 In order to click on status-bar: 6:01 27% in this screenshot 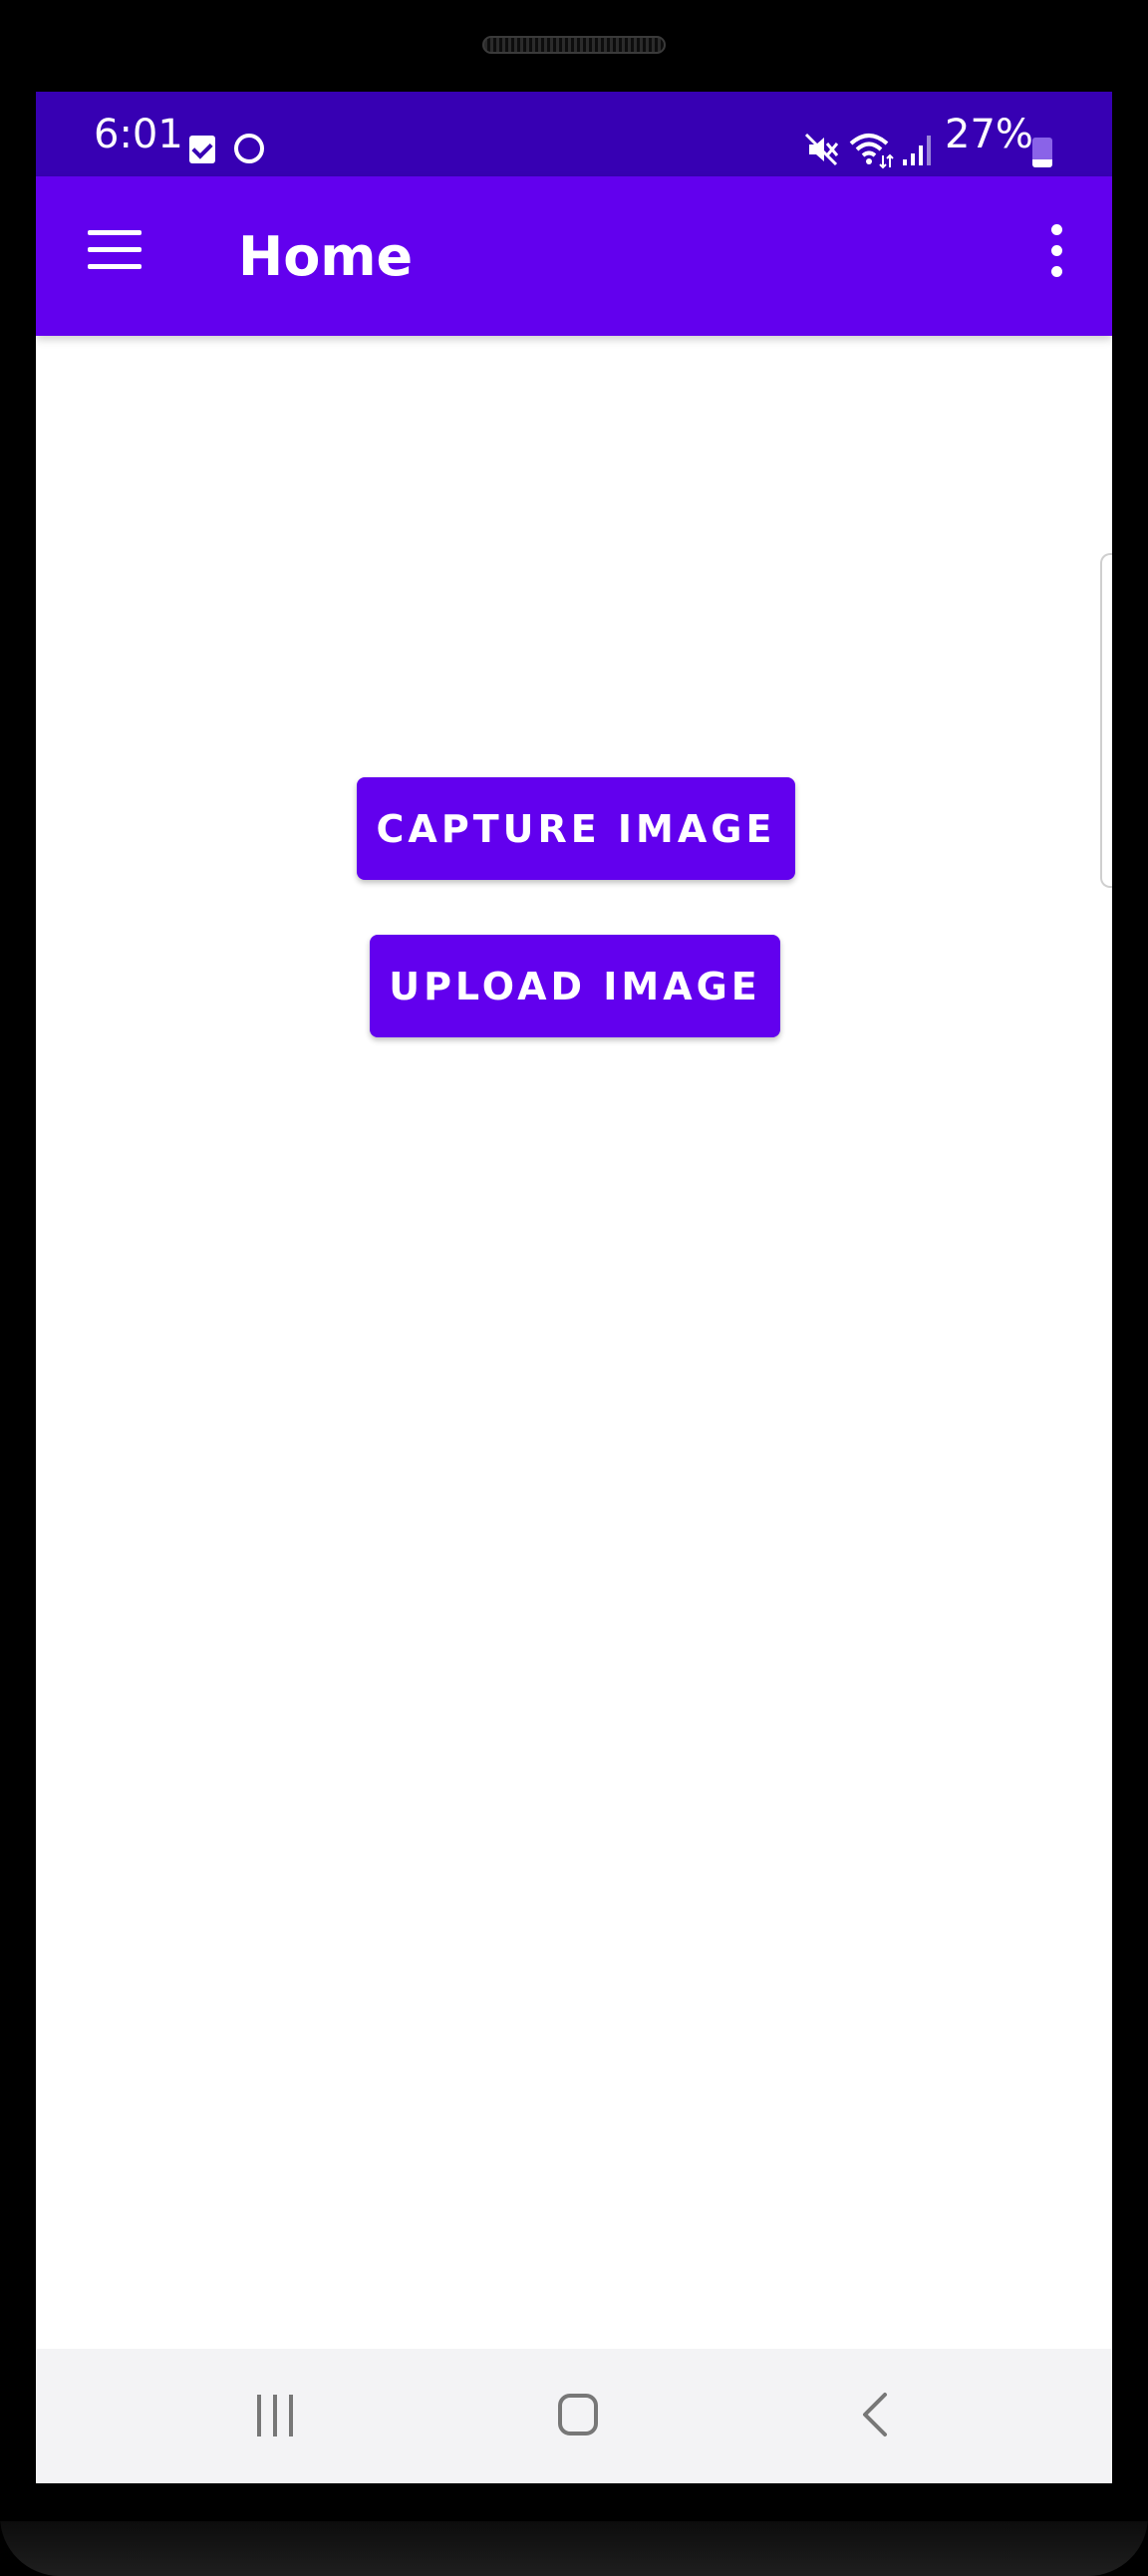, I will do `click(574, 134)`.